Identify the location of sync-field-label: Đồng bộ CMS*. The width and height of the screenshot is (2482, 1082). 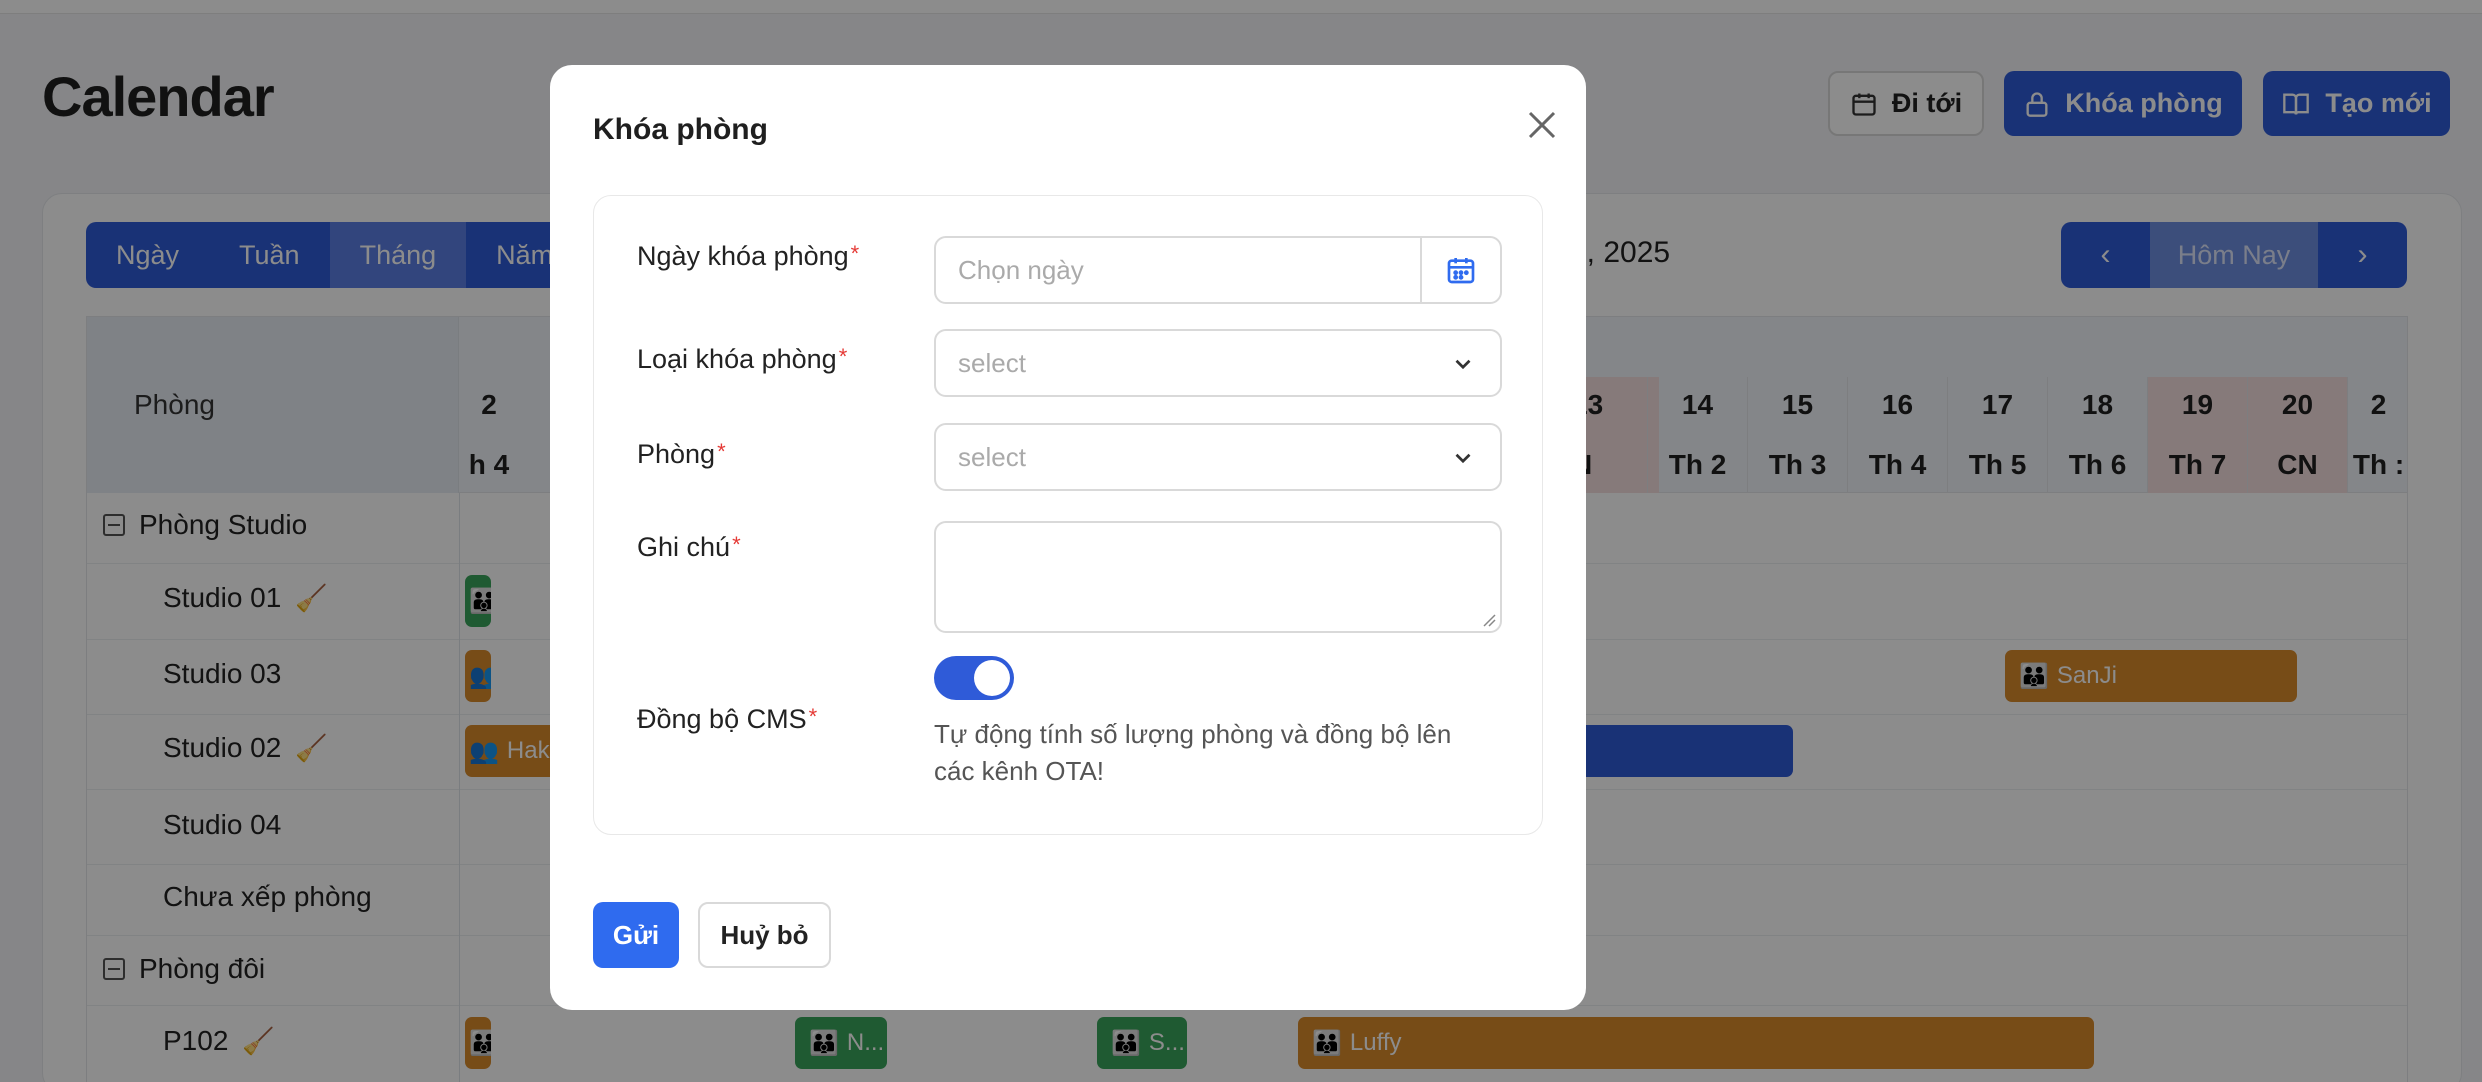
(727, 719).